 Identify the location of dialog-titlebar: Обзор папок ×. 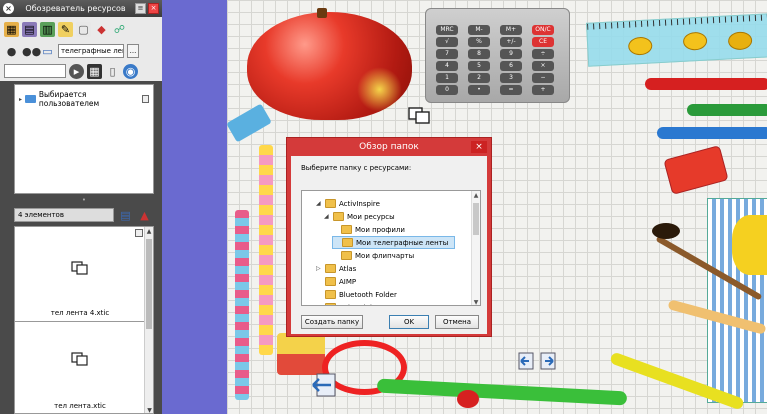
(389, 147).